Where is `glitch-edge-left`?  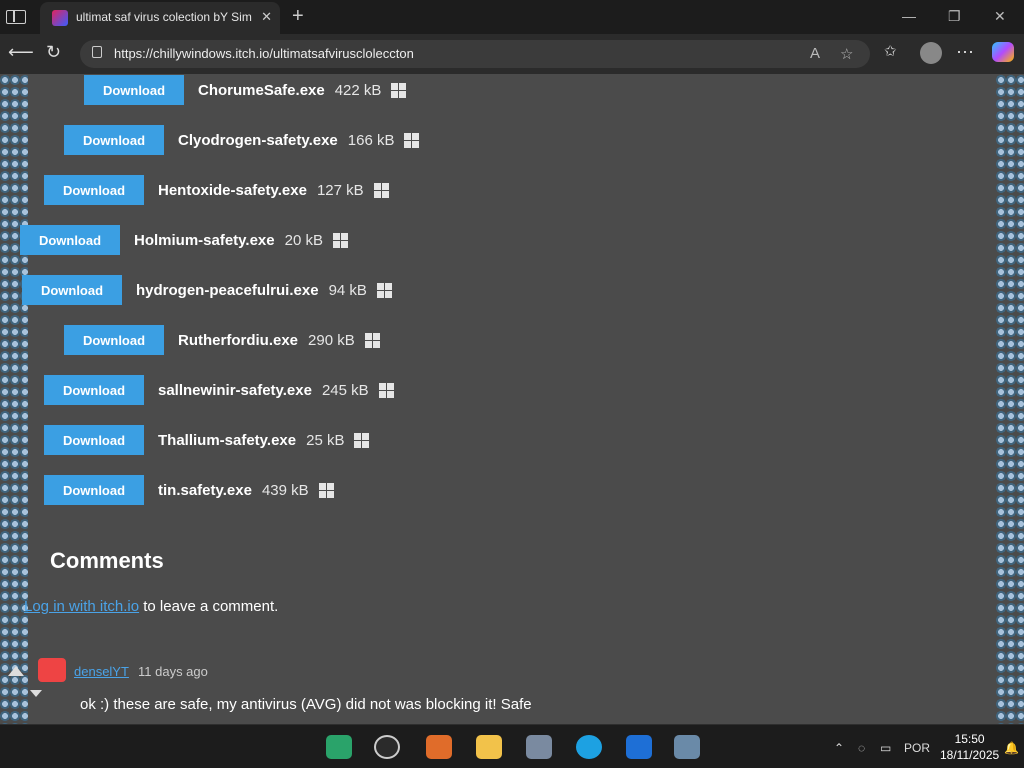
glitch-edge-left is located at coordinates (14, 399).